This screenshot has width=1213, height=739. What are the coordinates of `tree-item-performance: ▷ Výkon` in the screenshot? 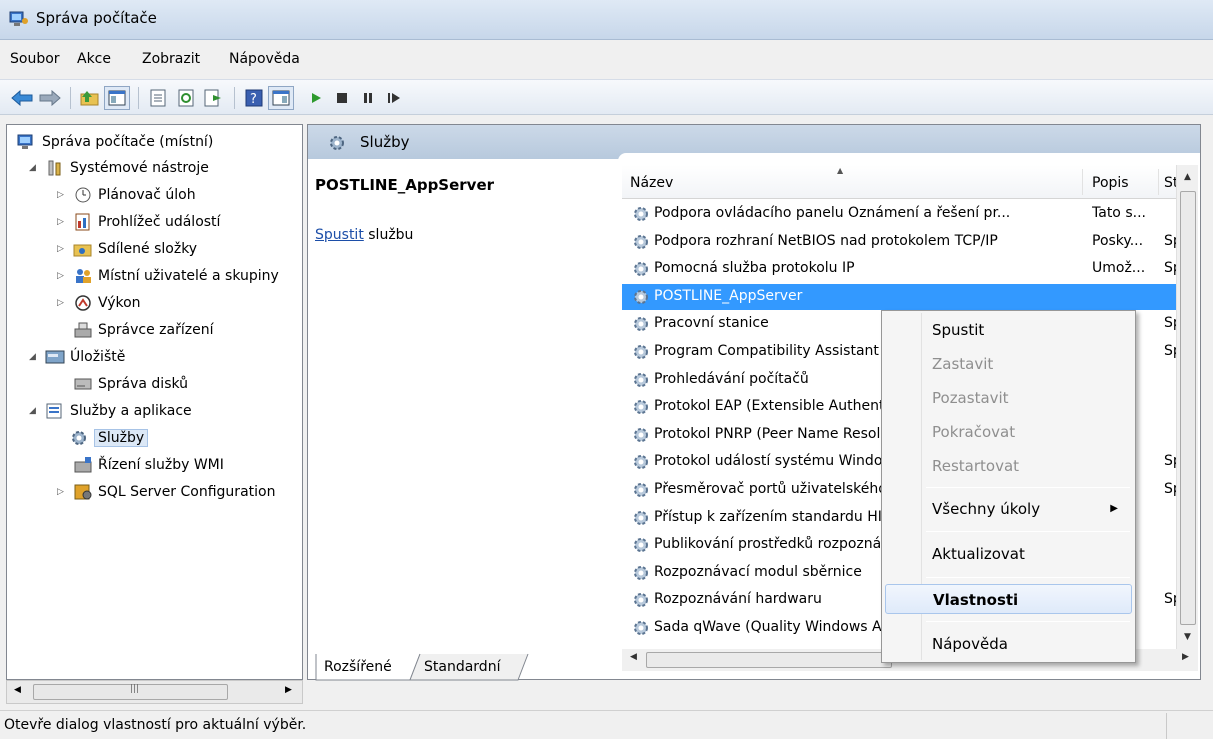 It's located at (99, 303).